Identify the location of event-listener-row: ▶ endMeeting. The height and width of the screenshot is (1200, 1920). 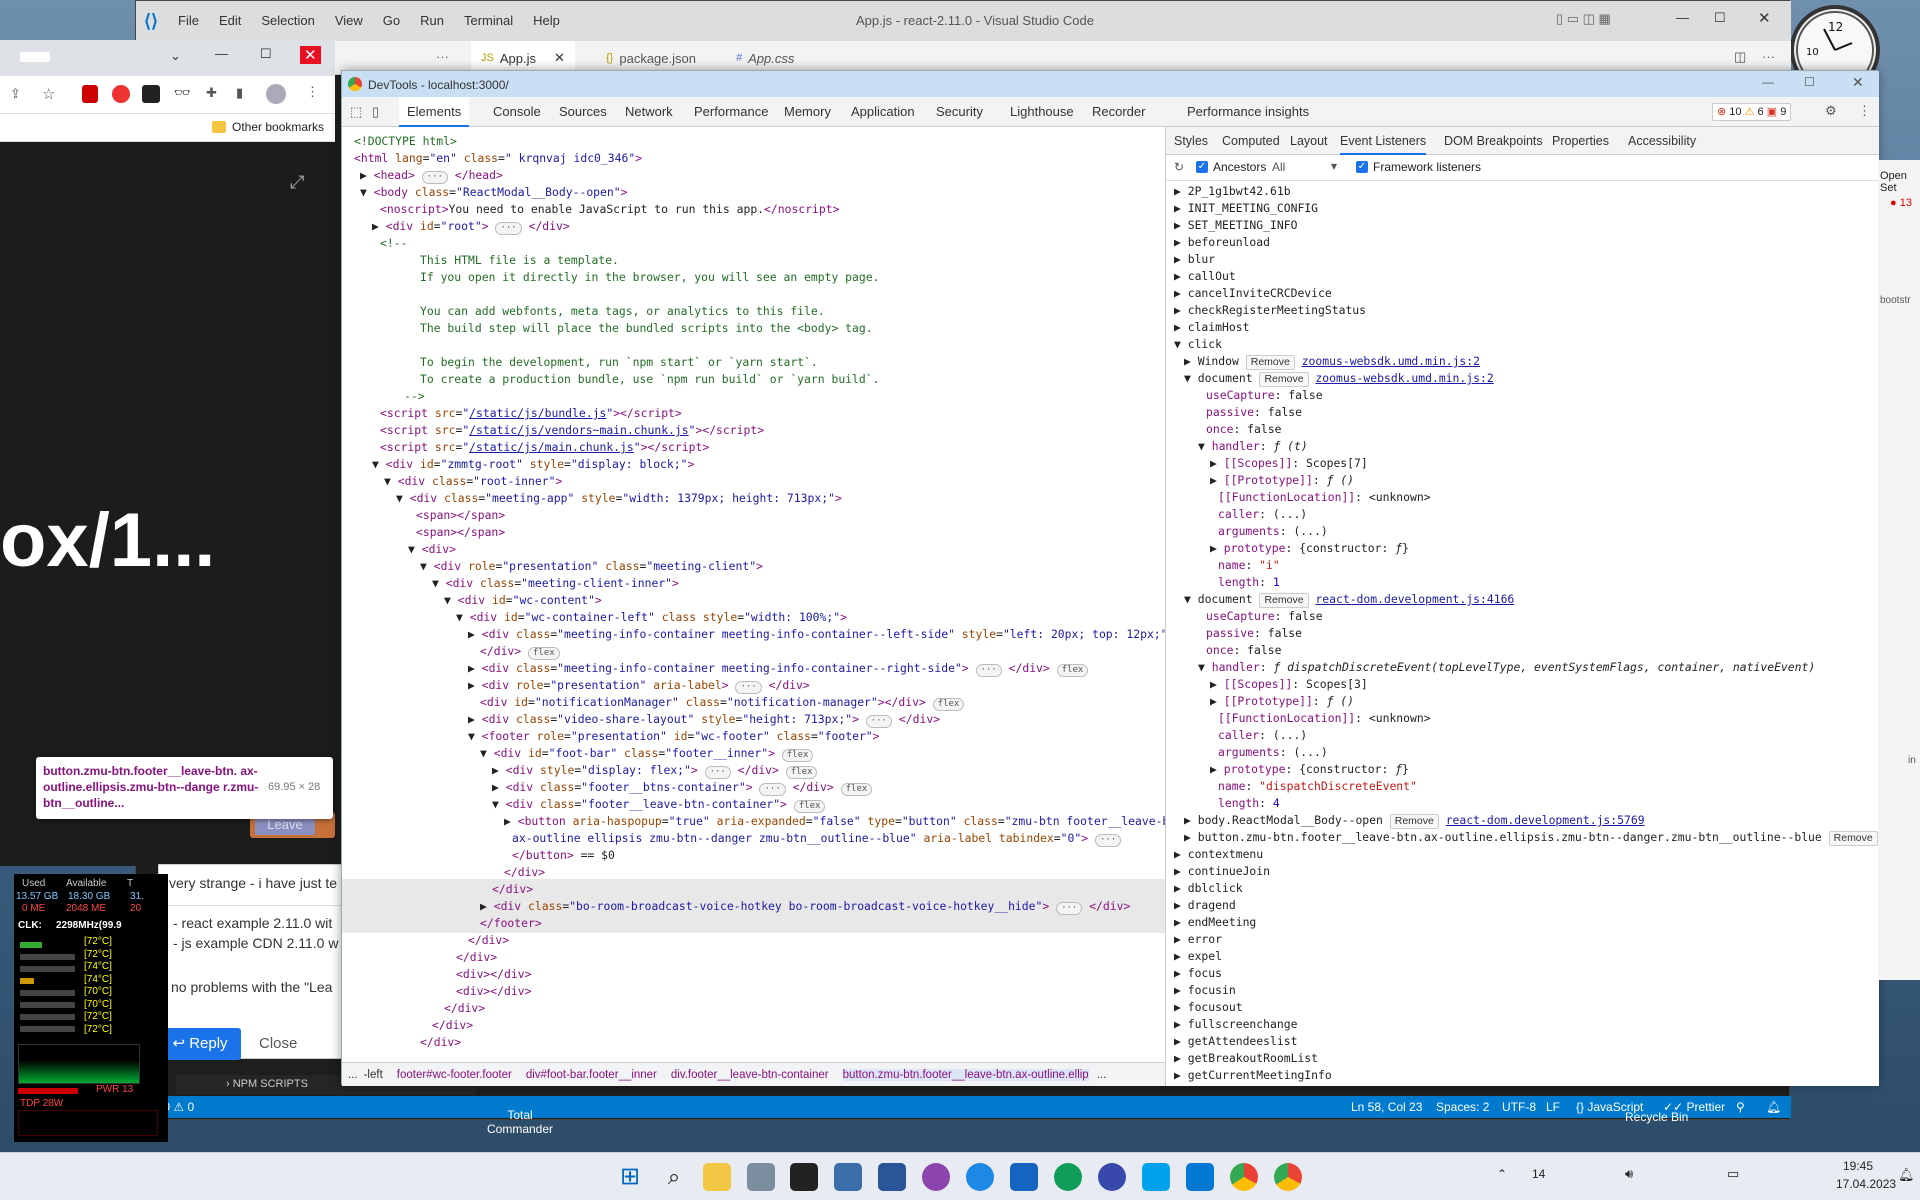
(1215, 922).